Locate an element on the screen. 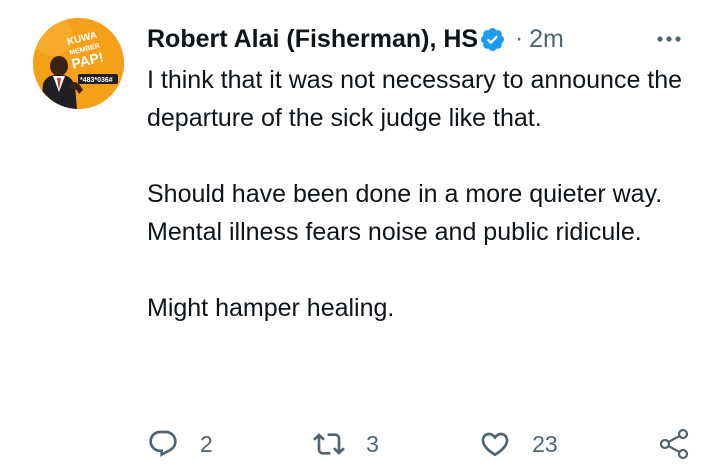 Image resolution: width=720 pixels, height=467 pixels. retweet-button: 3 is located at coordinates (346, 444).